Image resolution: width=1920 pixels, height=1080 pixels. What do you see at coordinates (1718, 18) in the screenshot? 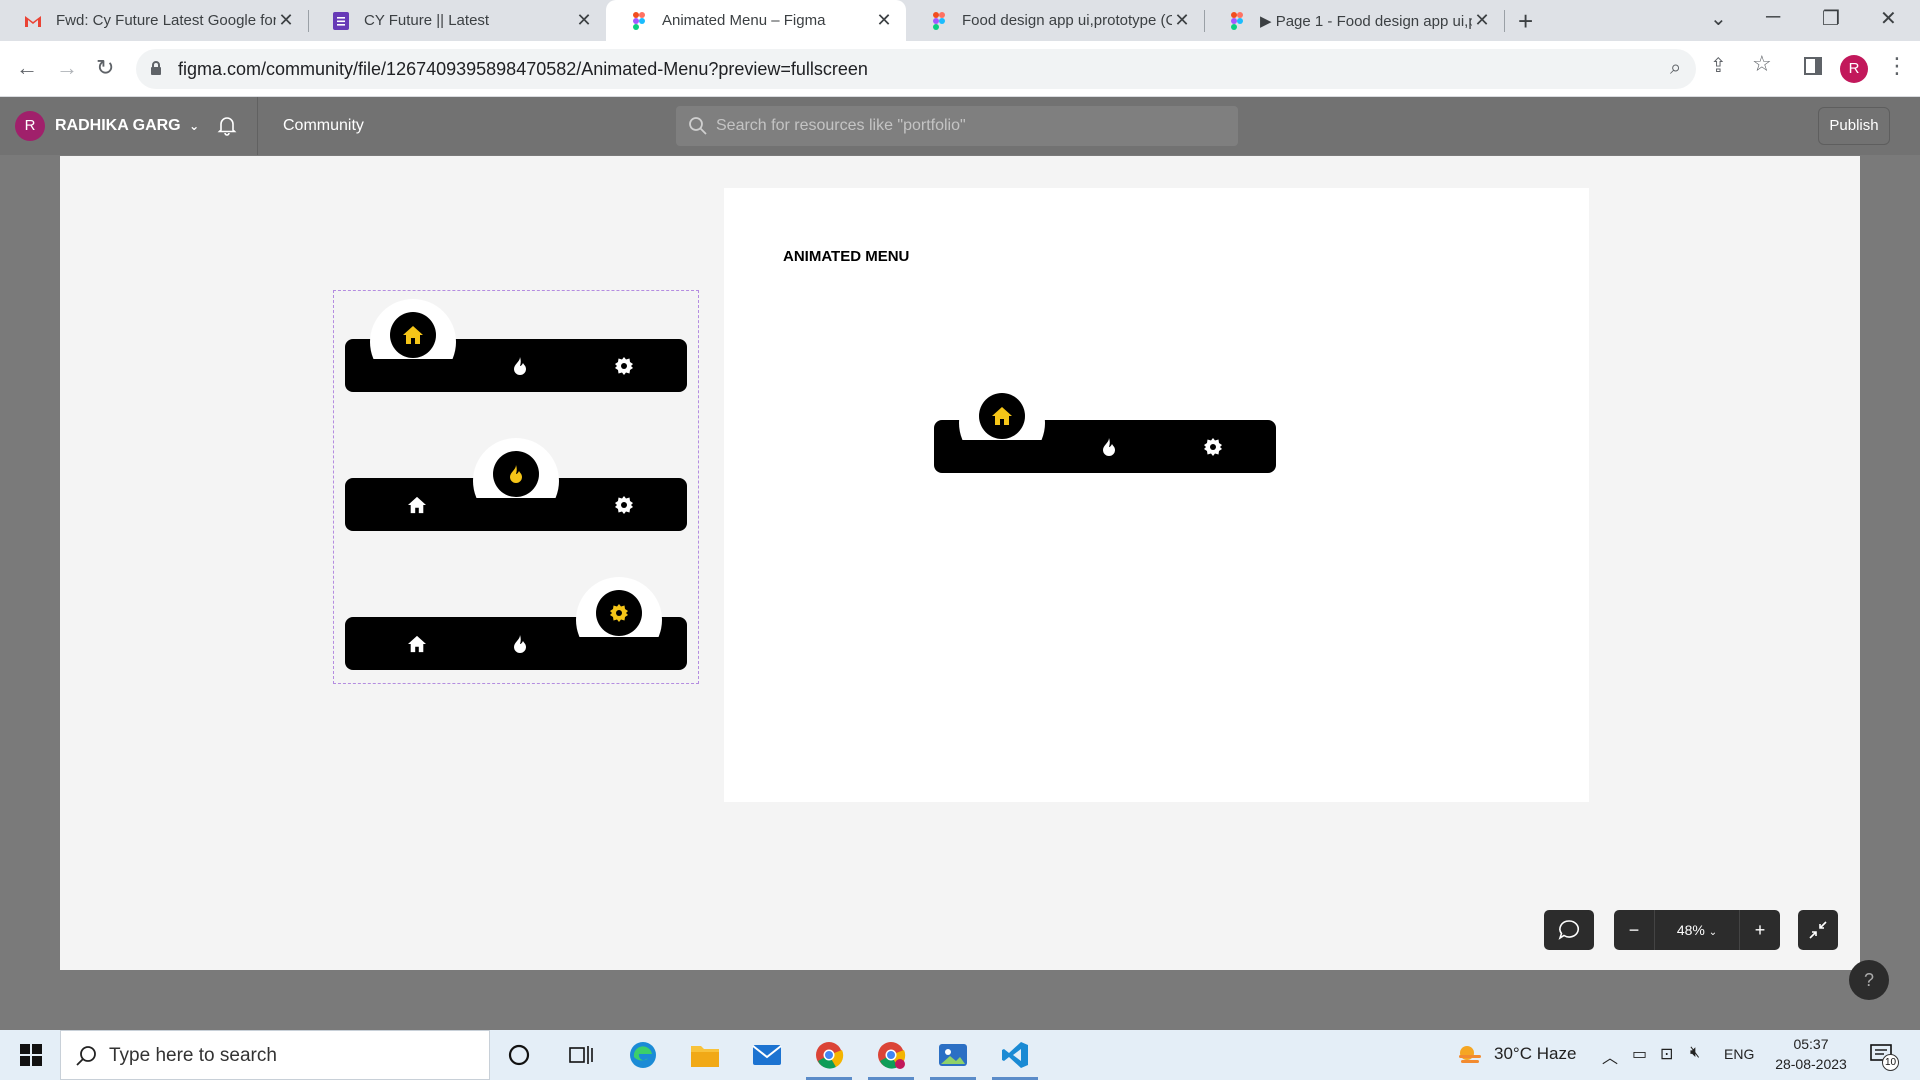
I see `tab-search-icon: ⌄` at bounding box center [1718, 18].